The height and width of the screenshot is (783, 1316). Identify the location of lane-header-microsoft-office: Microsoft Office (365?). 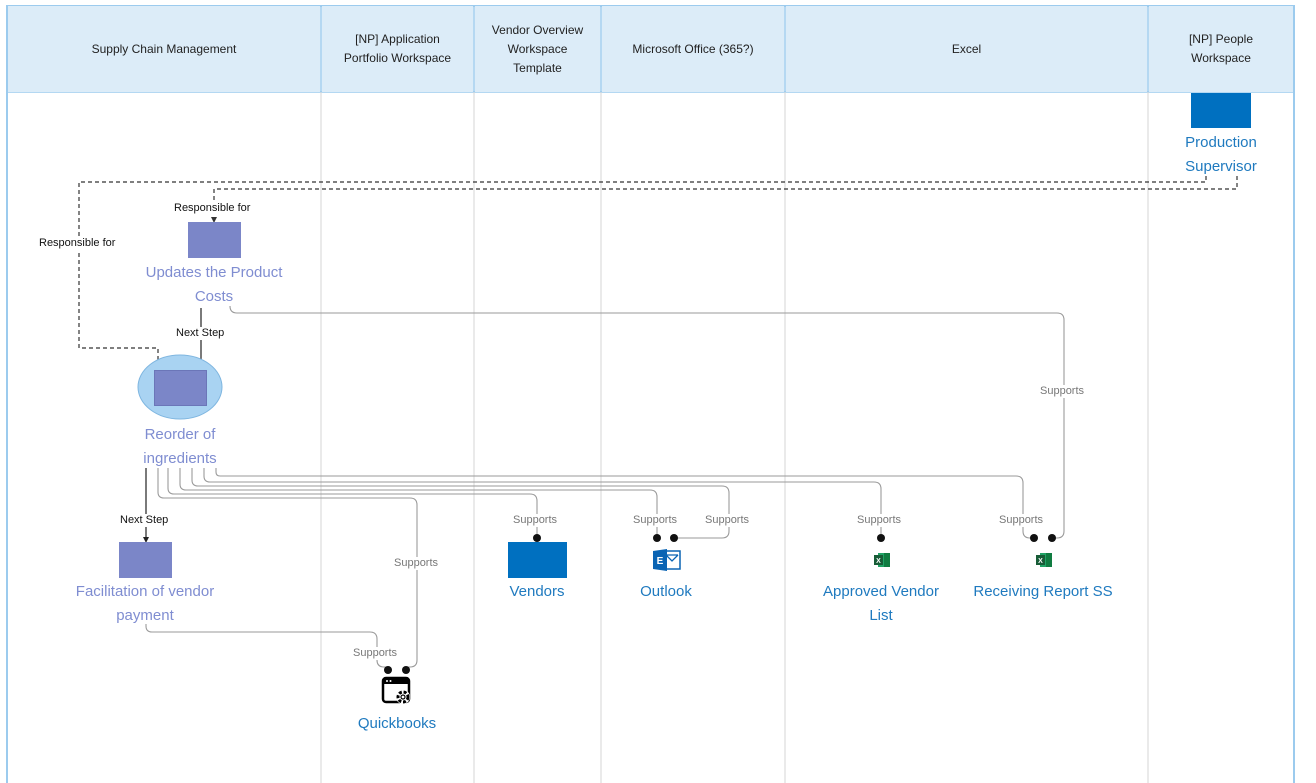
(693, 49).